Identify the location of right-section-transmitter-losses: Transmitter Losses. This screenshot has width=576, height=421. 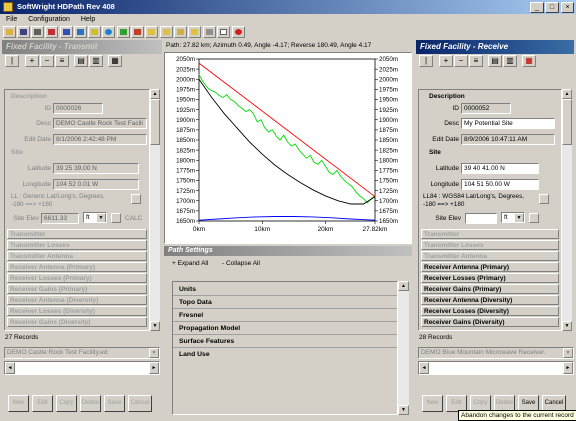
(490, 245).